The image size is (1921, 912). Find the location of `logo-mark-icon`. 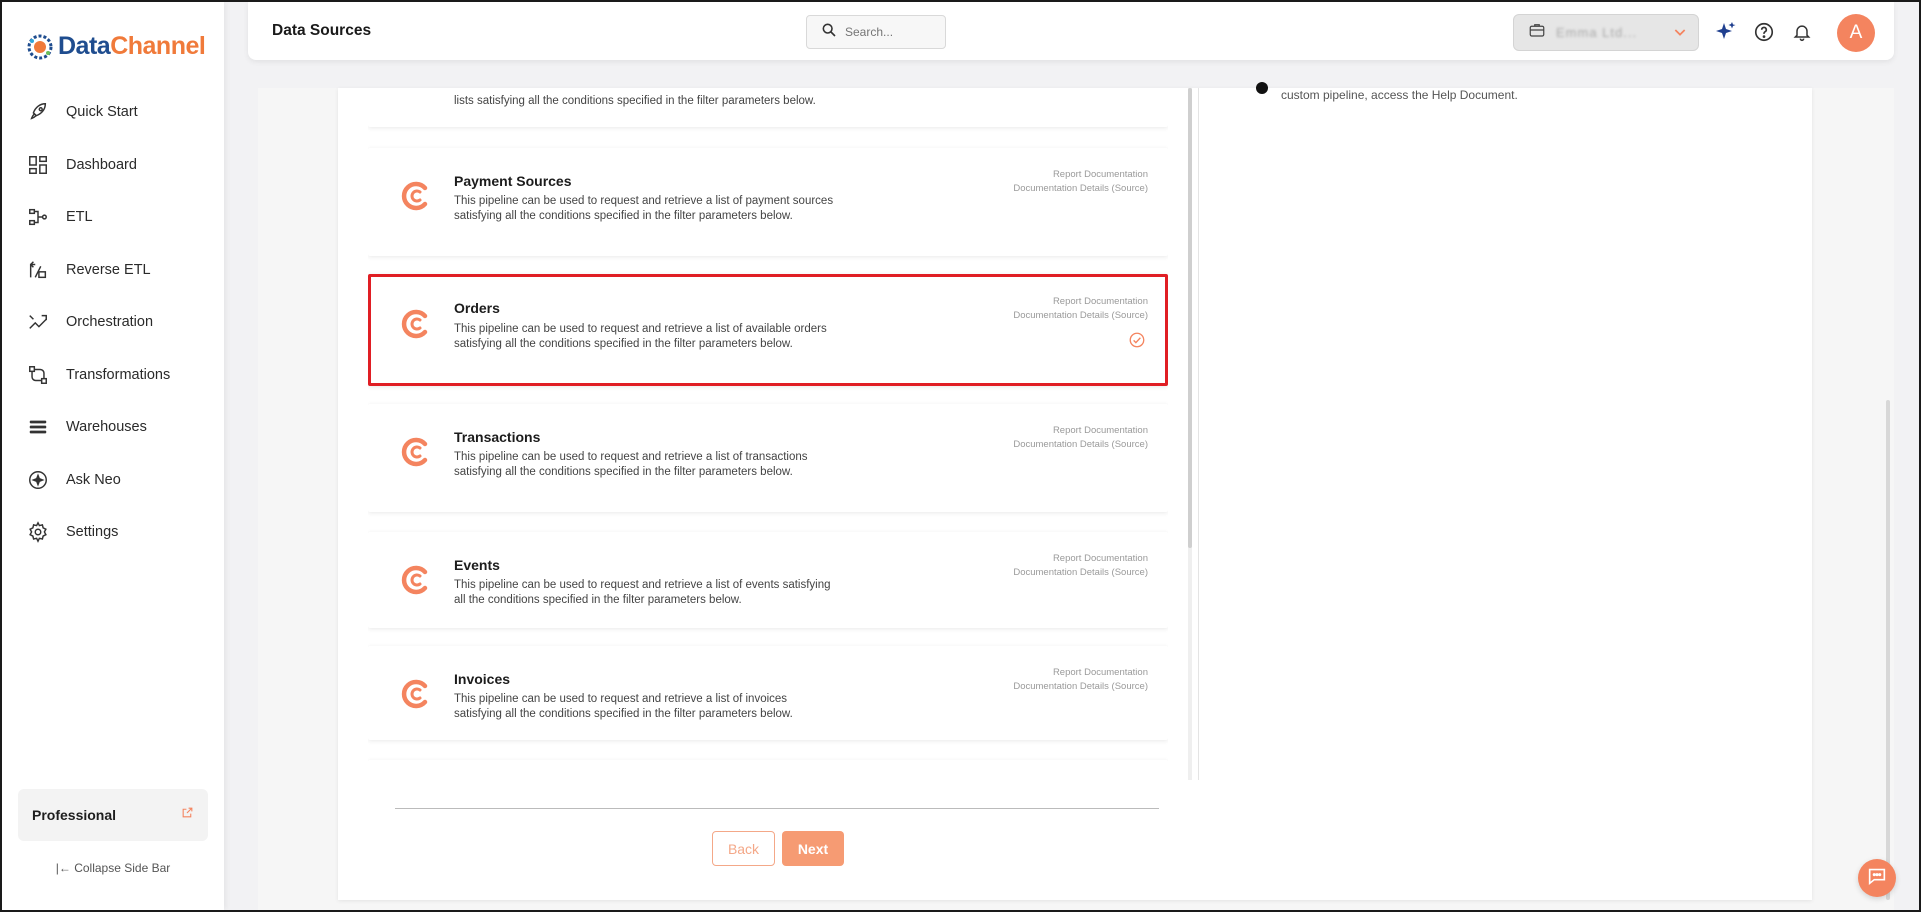

logo-mark-icon is located at coordinates (40, 47).